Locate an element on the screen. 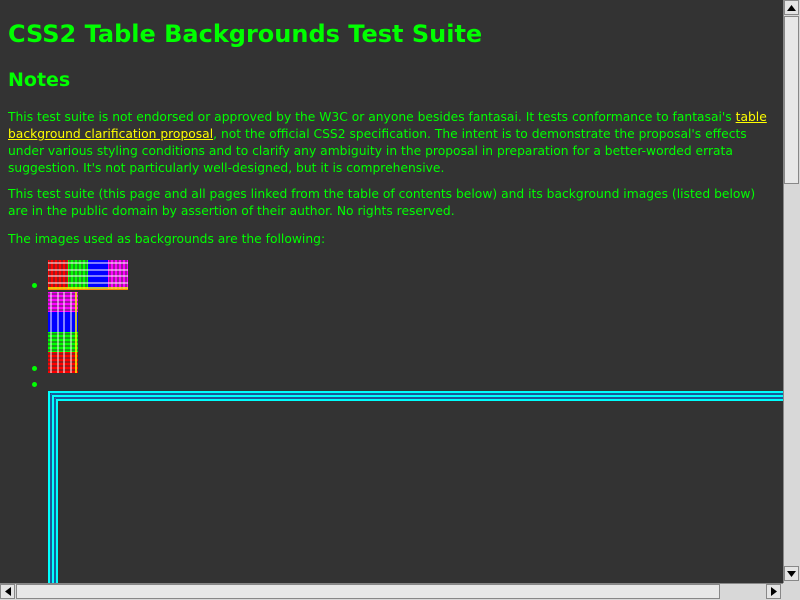 This screenshot has height=600, width=800. vertical-scroll-thumb is located at coordinates (791, 100).